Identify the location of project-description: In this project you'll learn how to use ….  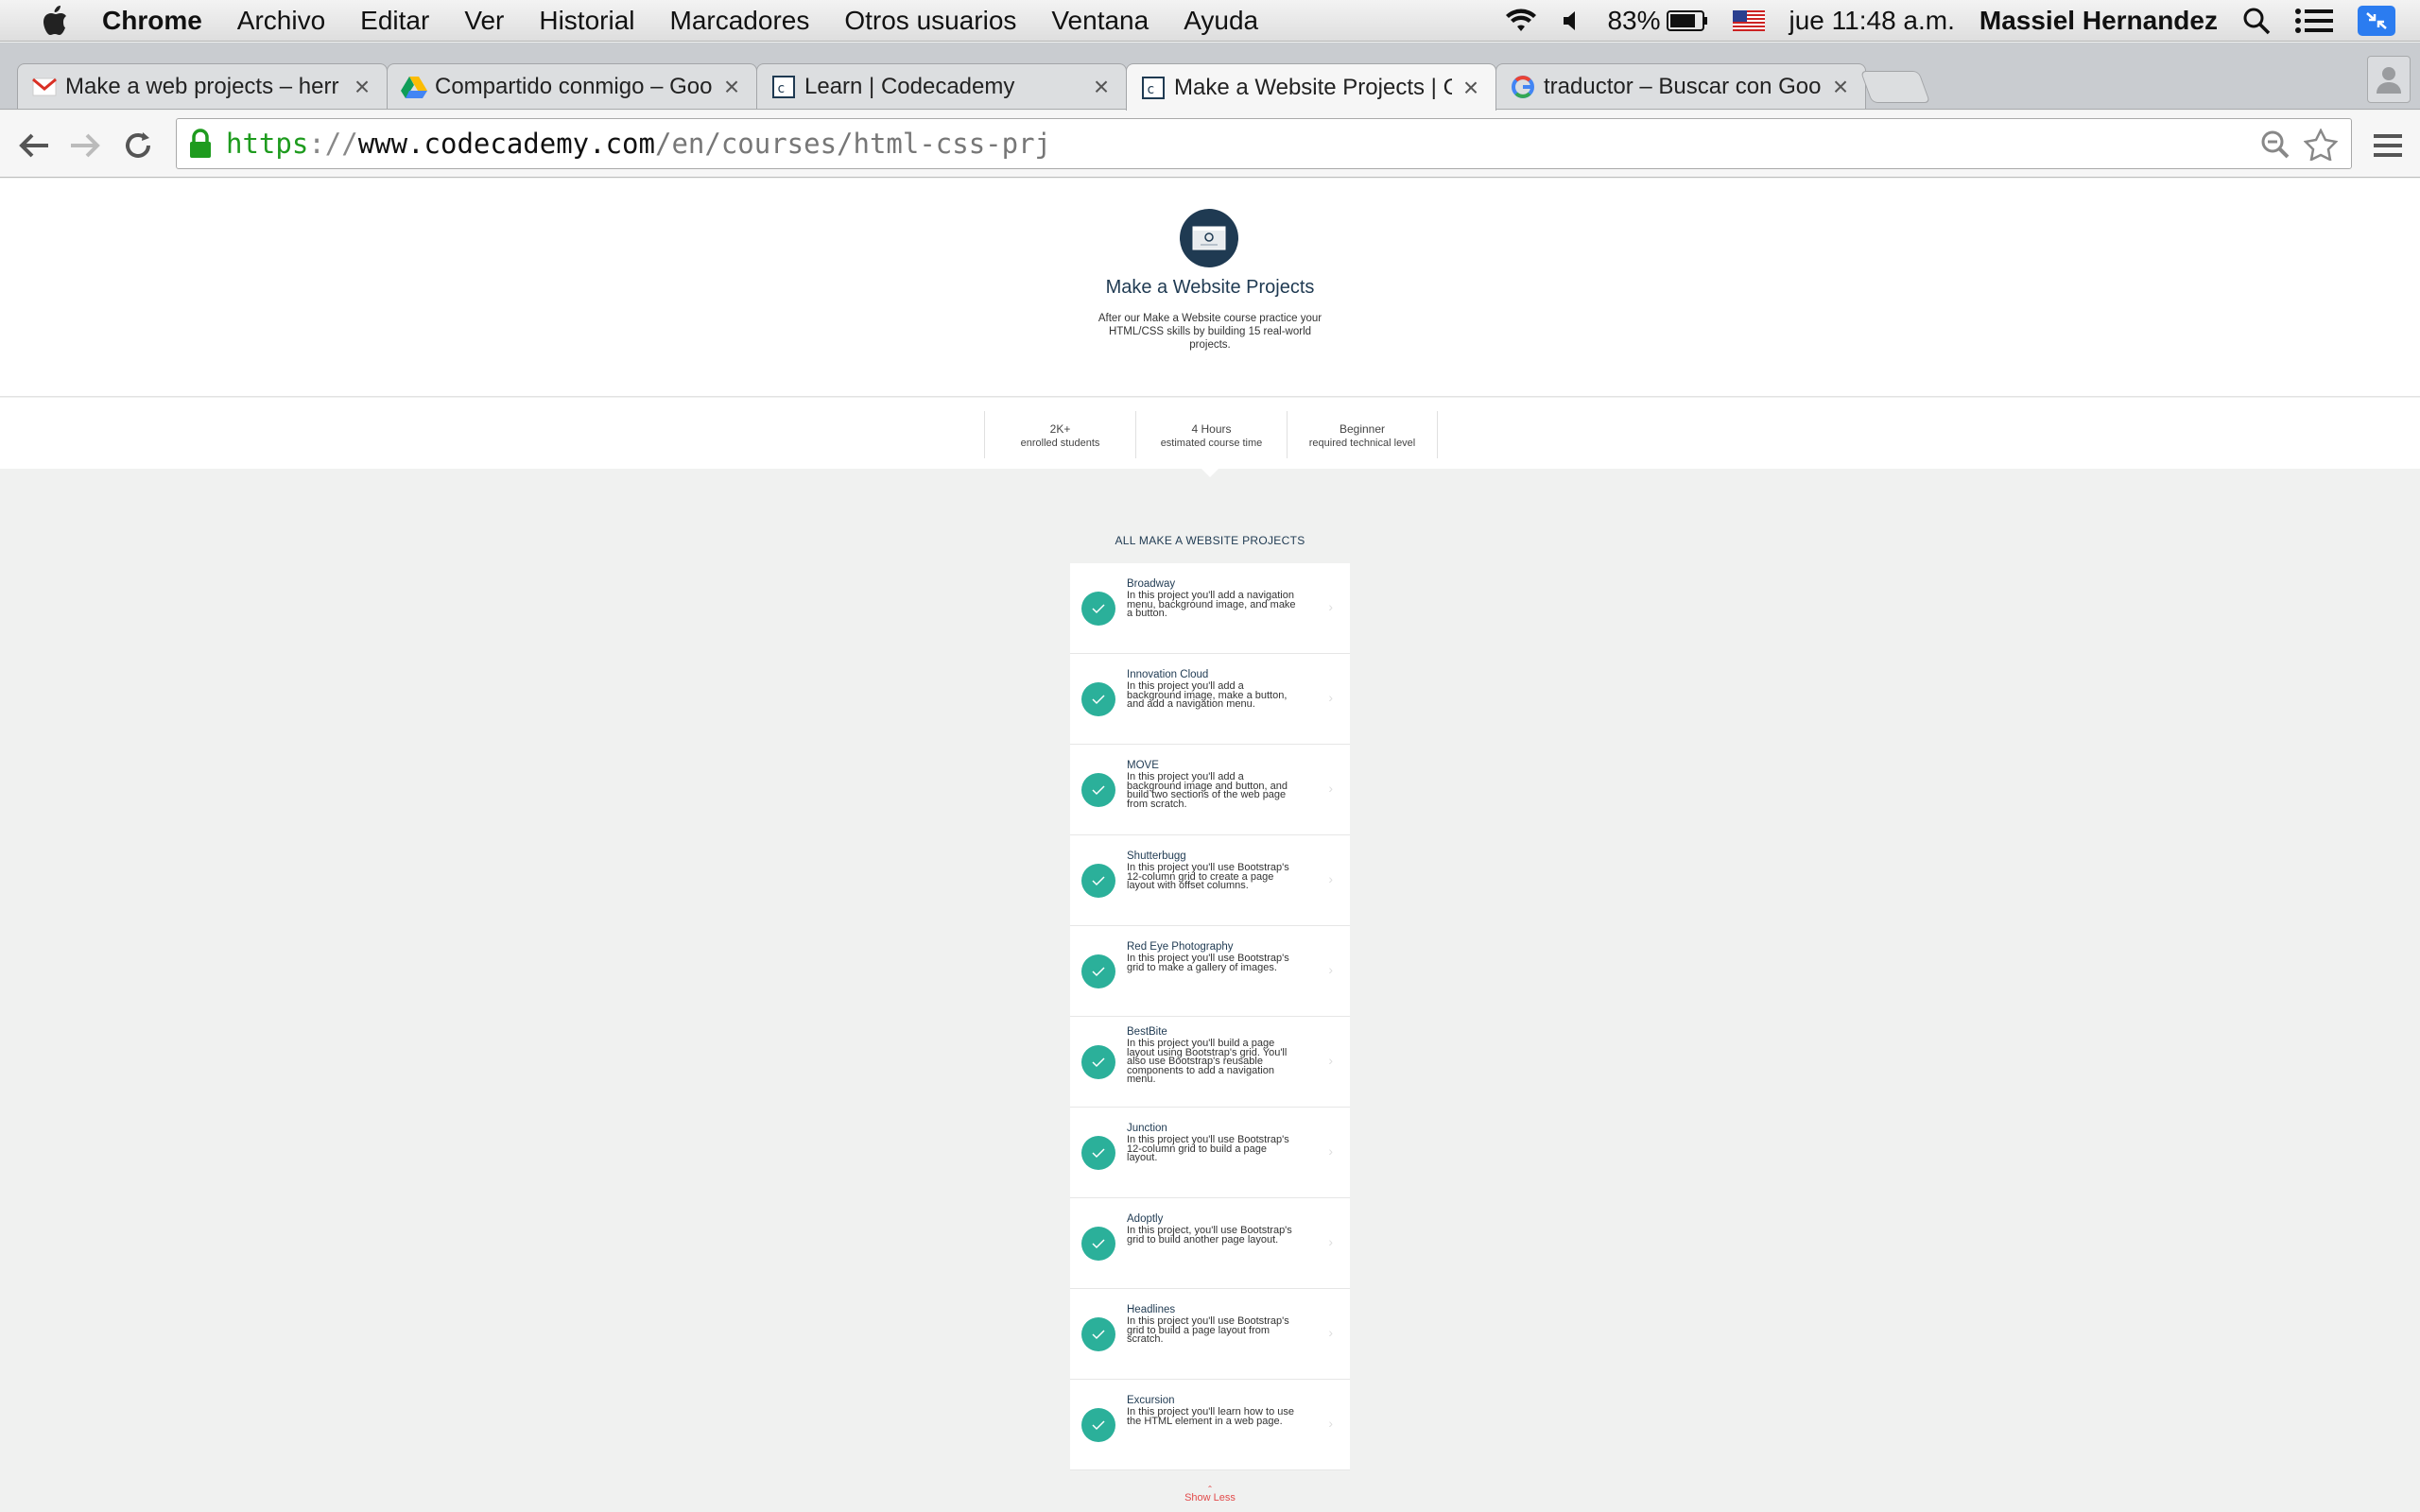
(1210, 1416).